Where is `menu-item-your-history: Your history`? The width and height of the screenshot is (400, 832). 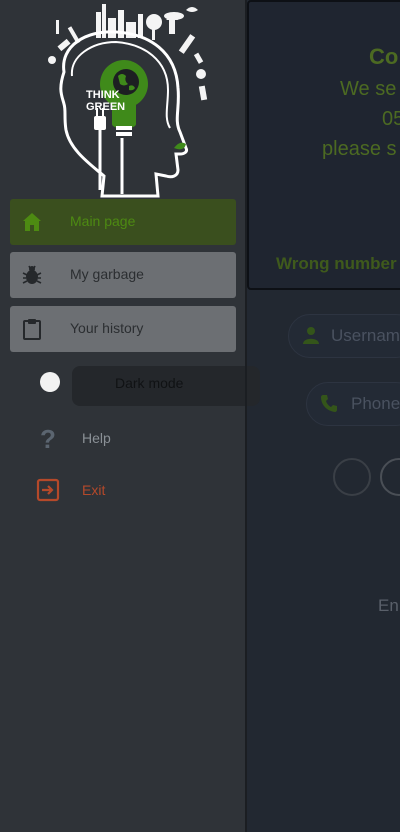 menu-item-your-history: Your history is located at coordinates (123, 329).